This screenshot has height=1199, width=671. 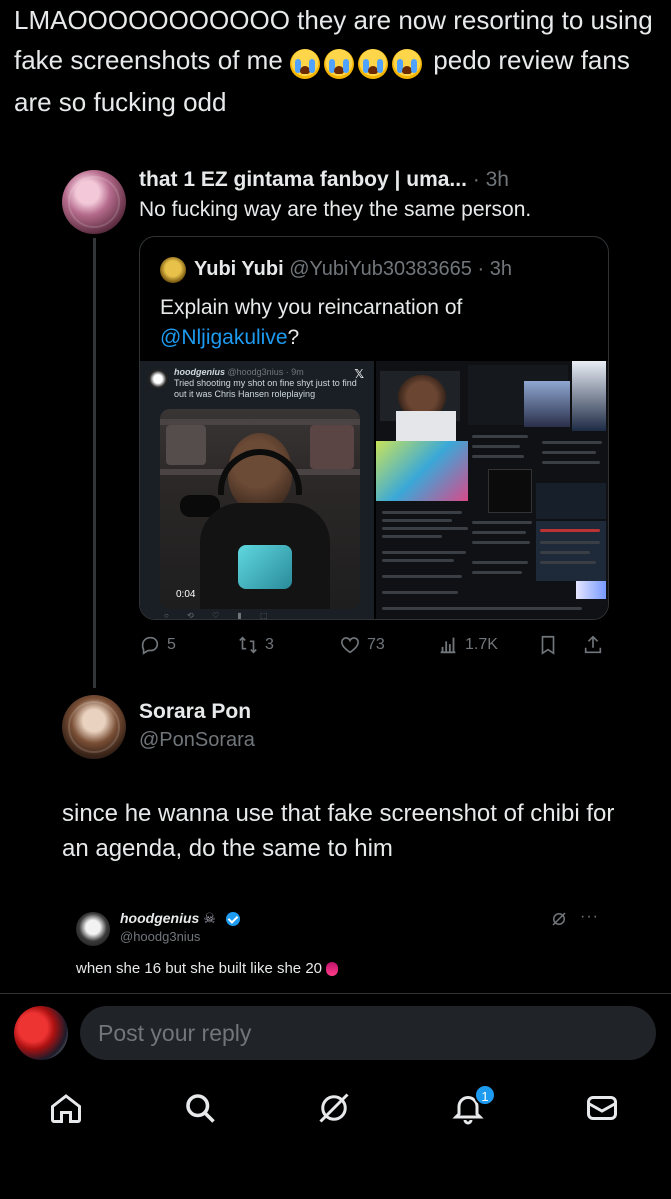 I want to click on nav-home, so click(x=68, y=1110).